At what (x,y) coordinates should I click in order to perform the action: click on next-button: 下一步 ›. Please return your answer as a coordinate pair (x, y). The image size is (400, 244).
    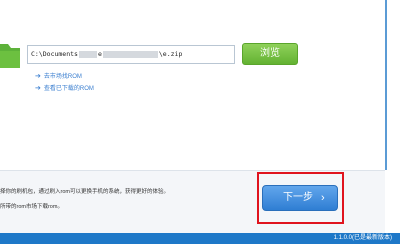
    Looking at the image, I should click on (300, 198).